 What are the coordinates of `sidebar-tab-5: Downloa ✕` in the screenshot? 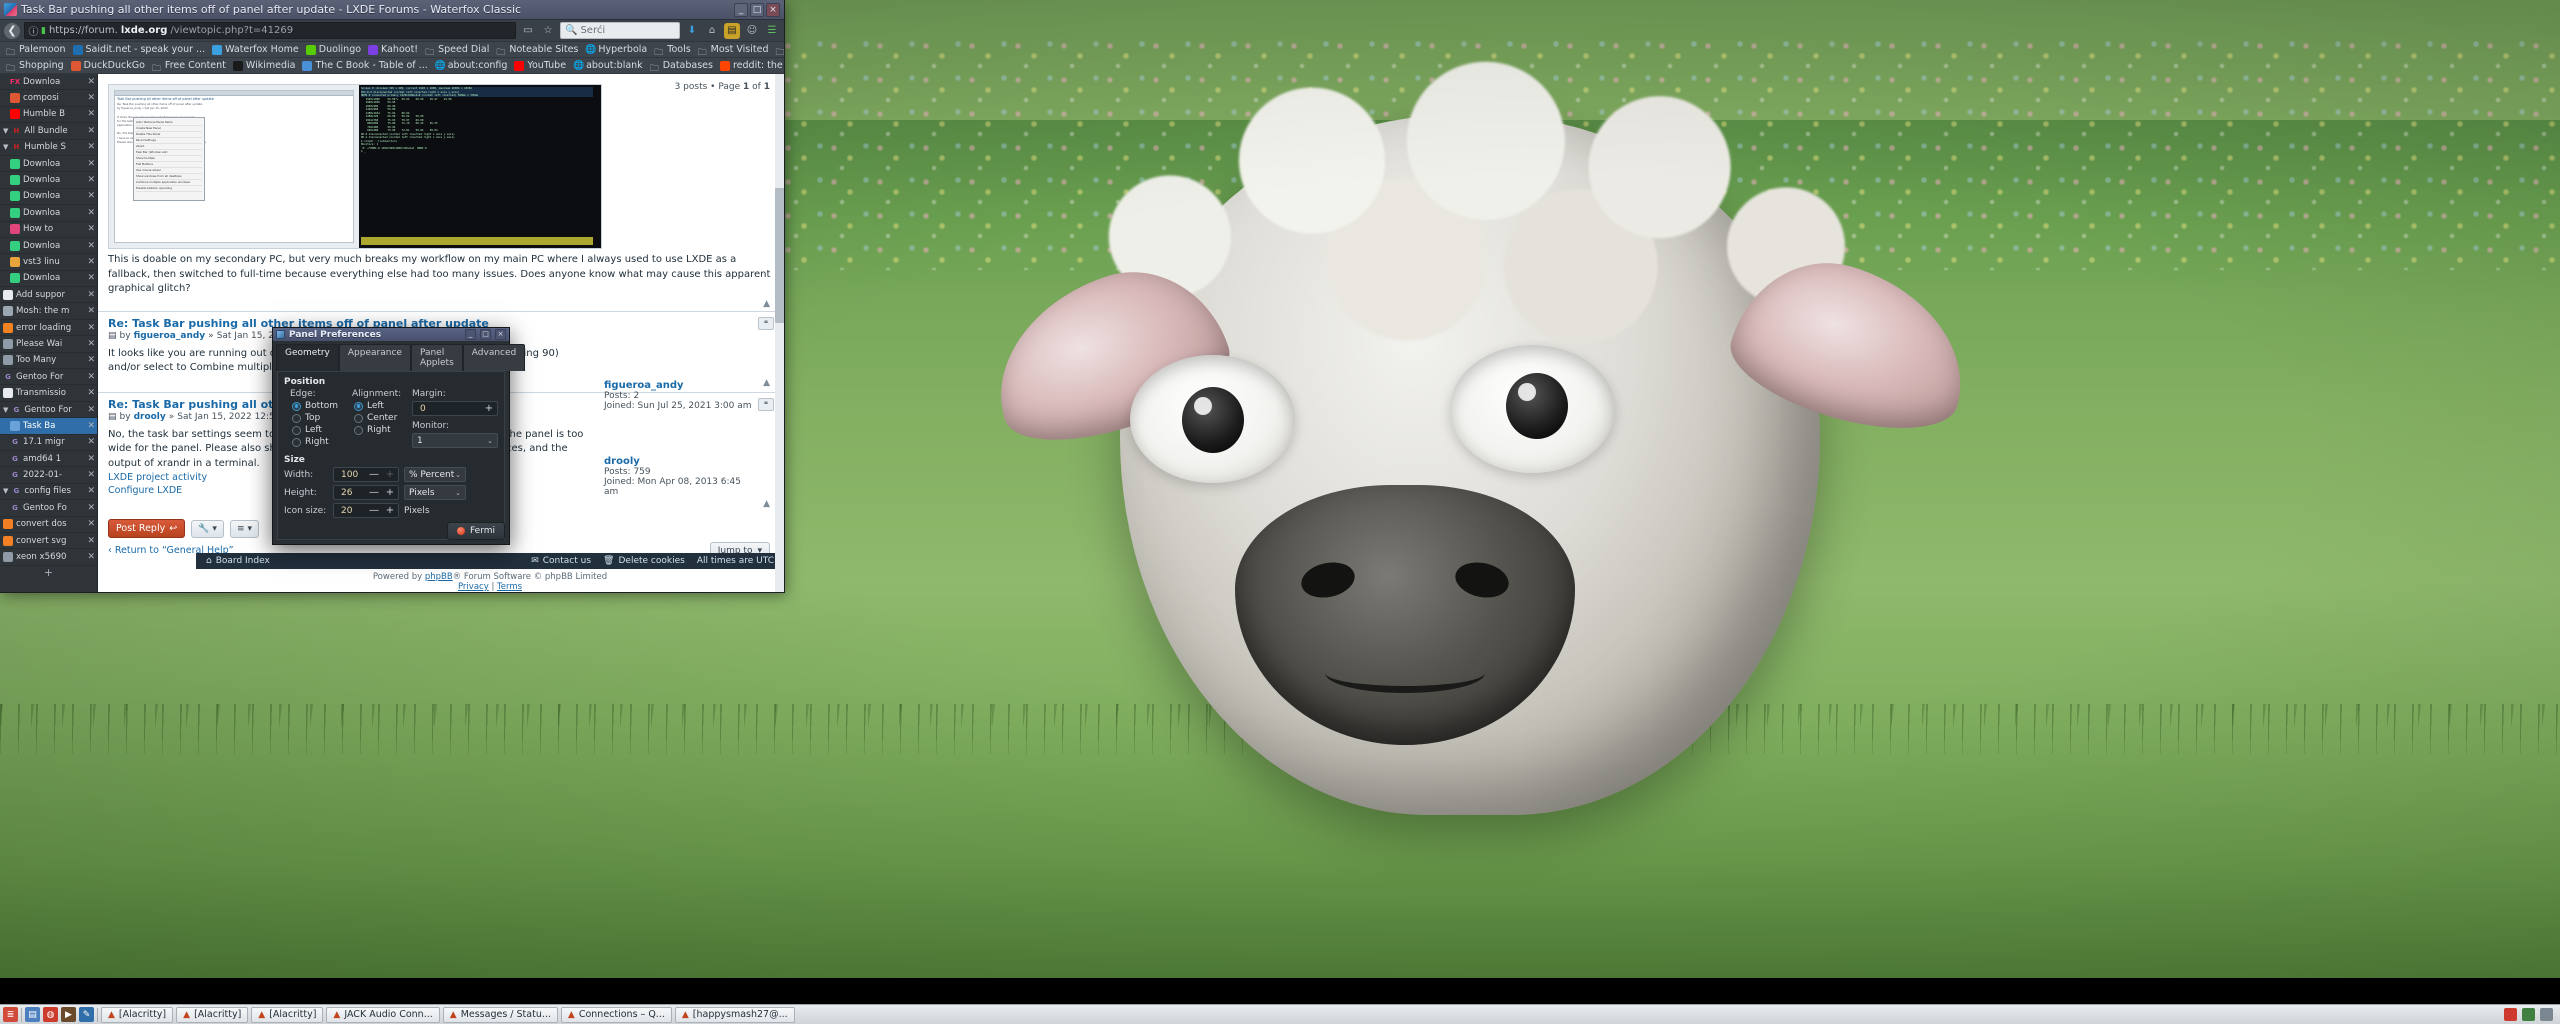 It's located at (48, 164).